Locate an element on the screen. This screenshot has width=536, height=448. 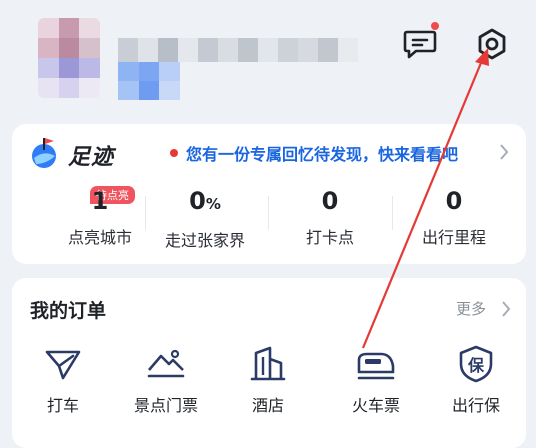
notification-dot is located at coordinates (435, 26).